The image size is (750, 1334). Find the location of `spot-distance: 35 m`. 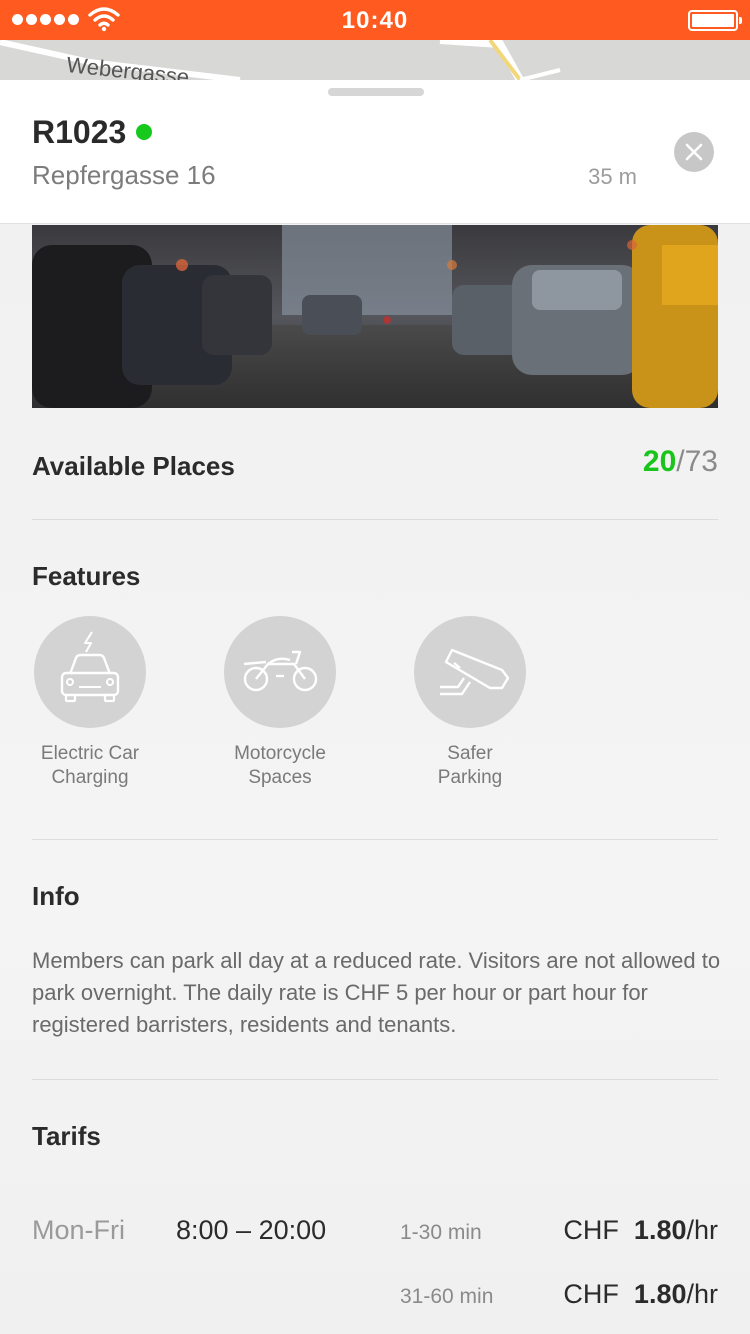

spot-distance: 35 m is located at coordinates (612, 176).